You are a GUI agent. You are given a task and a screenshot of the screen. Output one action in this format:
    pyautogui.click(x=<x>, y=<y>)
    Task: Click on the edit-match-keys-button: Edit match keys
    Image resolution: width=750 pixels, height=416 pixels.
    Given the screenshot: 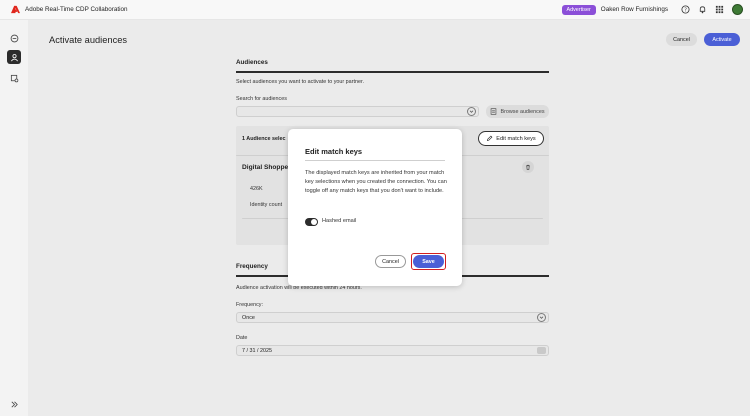 What is the action you would take?
    pyautogui.click(x=511, y=138)
    